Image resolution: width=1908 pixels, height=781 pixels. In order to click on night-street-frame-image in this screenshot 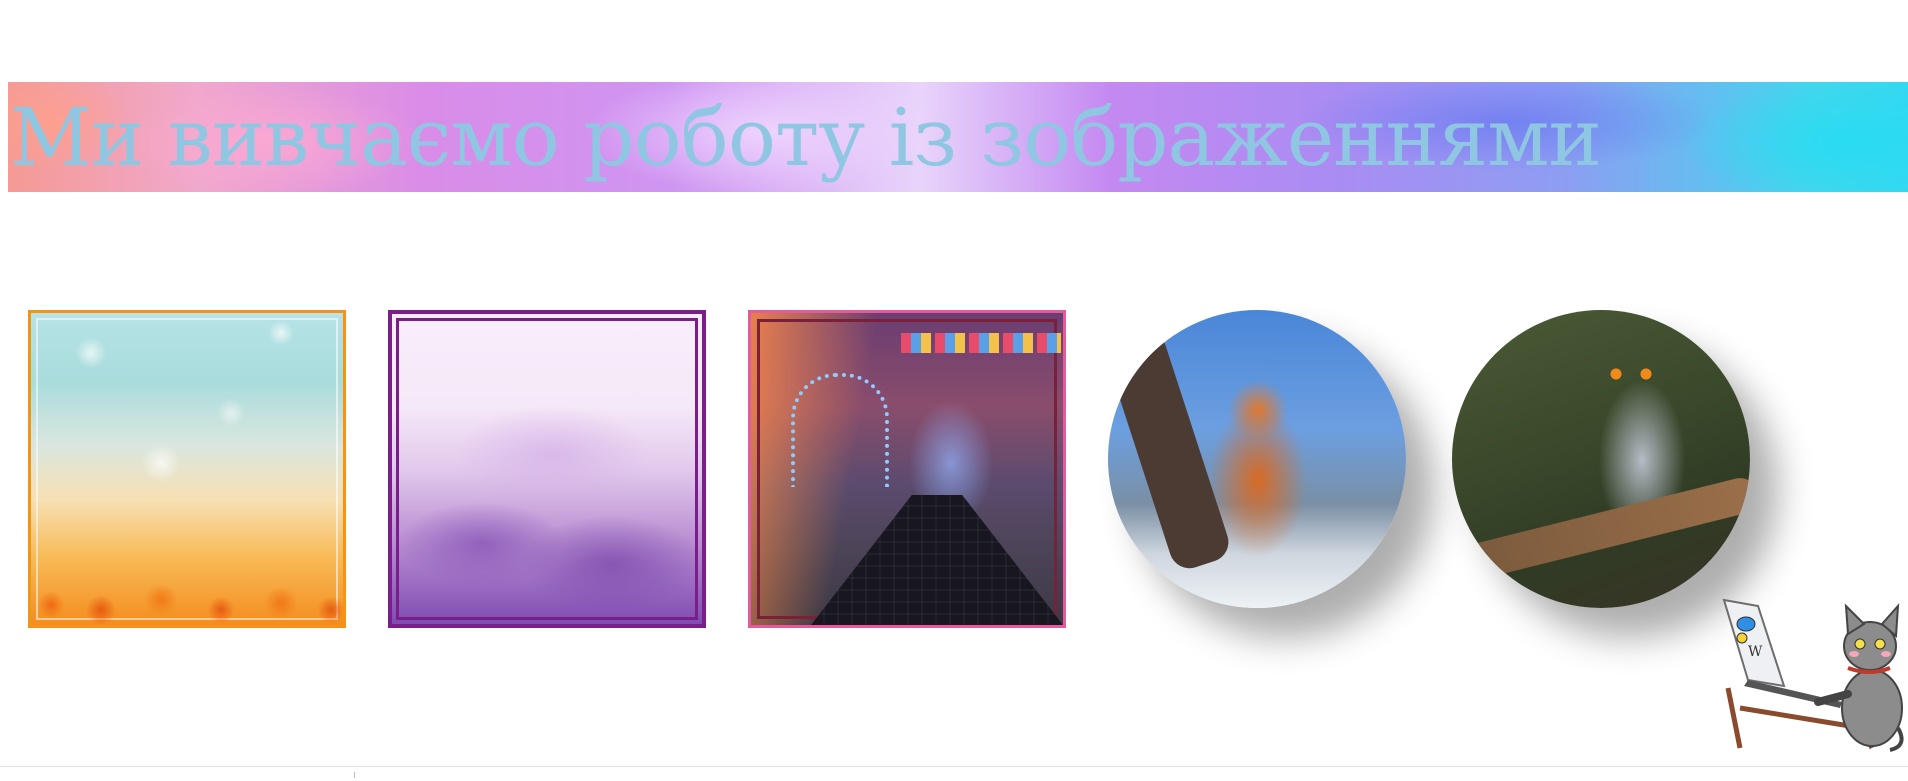, I will do `click(907, 469)`.